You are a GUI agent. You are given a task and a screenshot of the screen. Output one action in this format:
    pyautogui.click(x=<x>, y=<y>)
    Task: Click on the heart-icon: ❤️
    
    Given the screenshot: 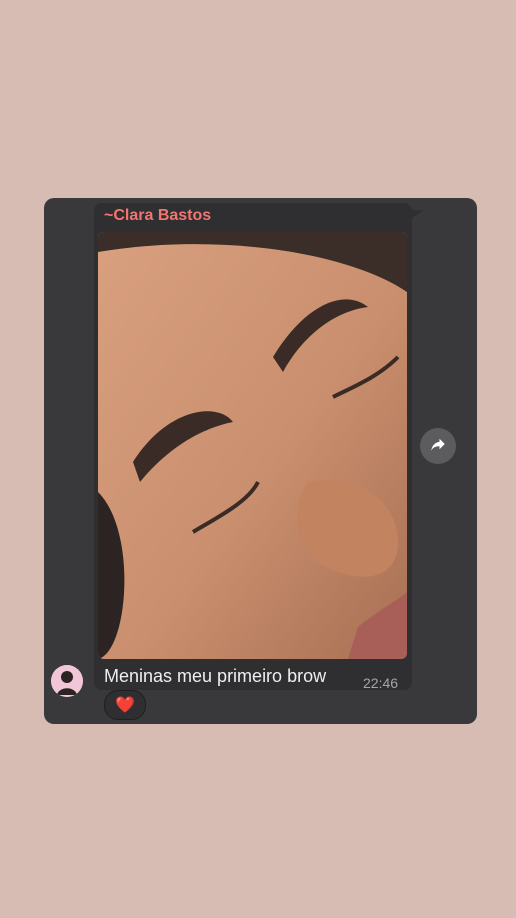 What is the action you would take?
    pyautogui.click(x=125, y=705)
    